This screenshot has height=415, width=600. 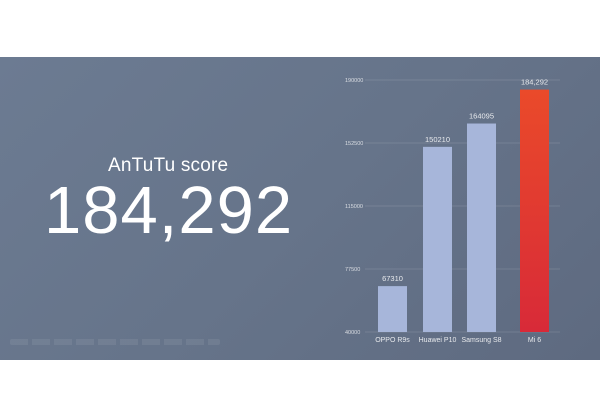 I want to click on bar-value-label: 150210, so click(x=437, y=139).